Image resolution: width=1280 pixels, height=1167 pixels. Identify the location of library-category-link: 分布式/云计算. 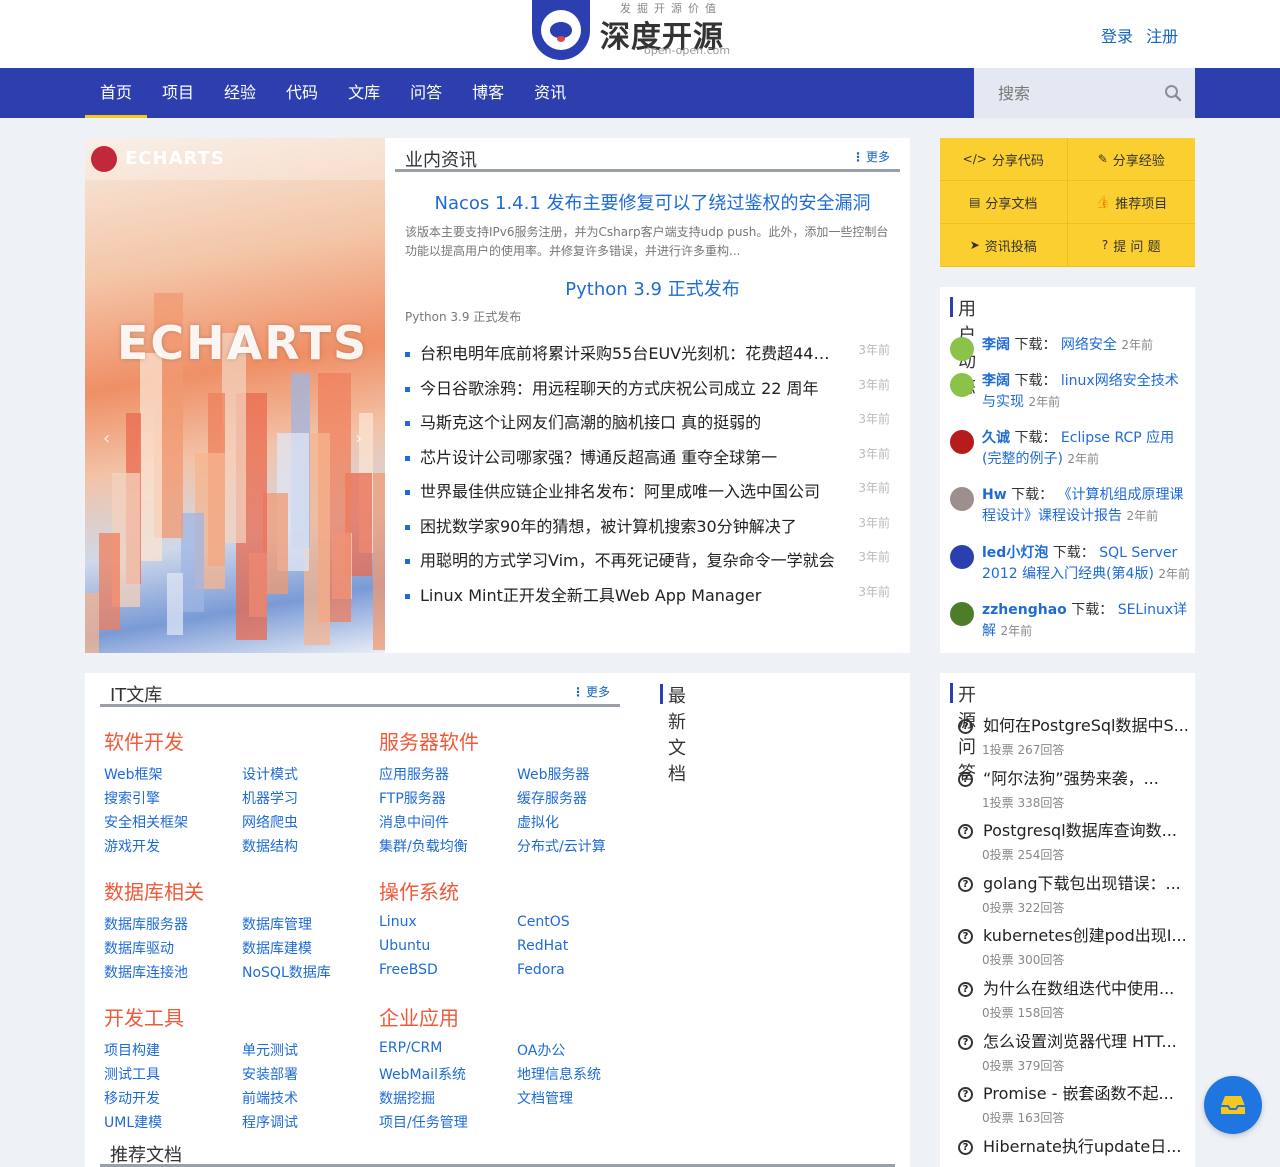
(561, 846).